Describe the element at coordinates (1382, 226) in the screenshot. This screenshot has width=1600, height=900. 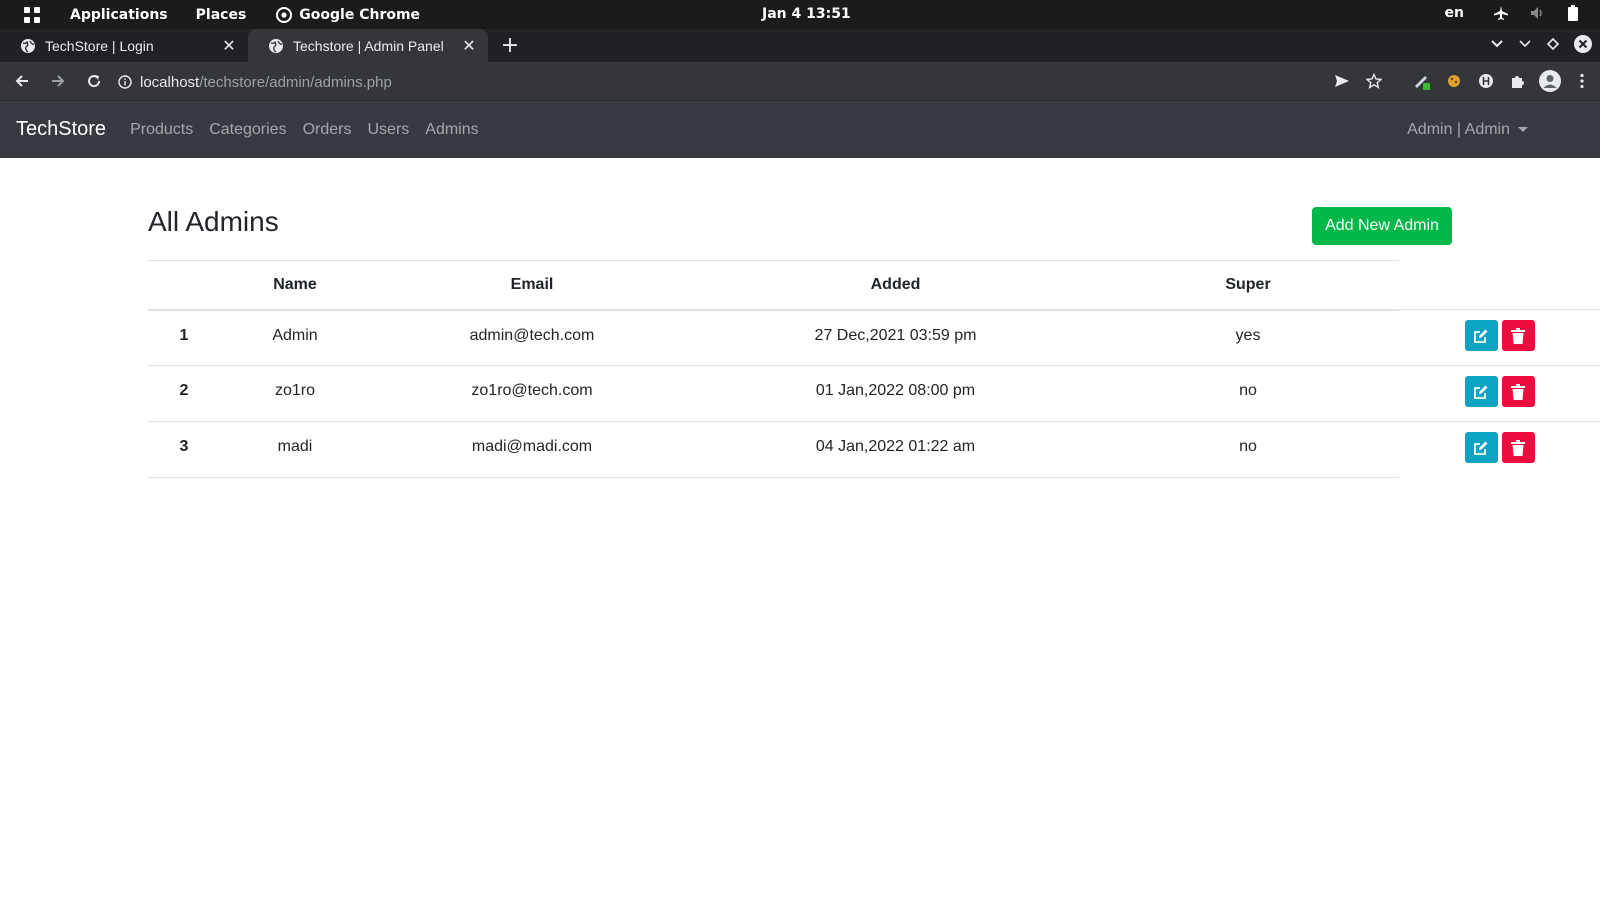
I see `add-new-admin-button: Add New Admin` at that location.